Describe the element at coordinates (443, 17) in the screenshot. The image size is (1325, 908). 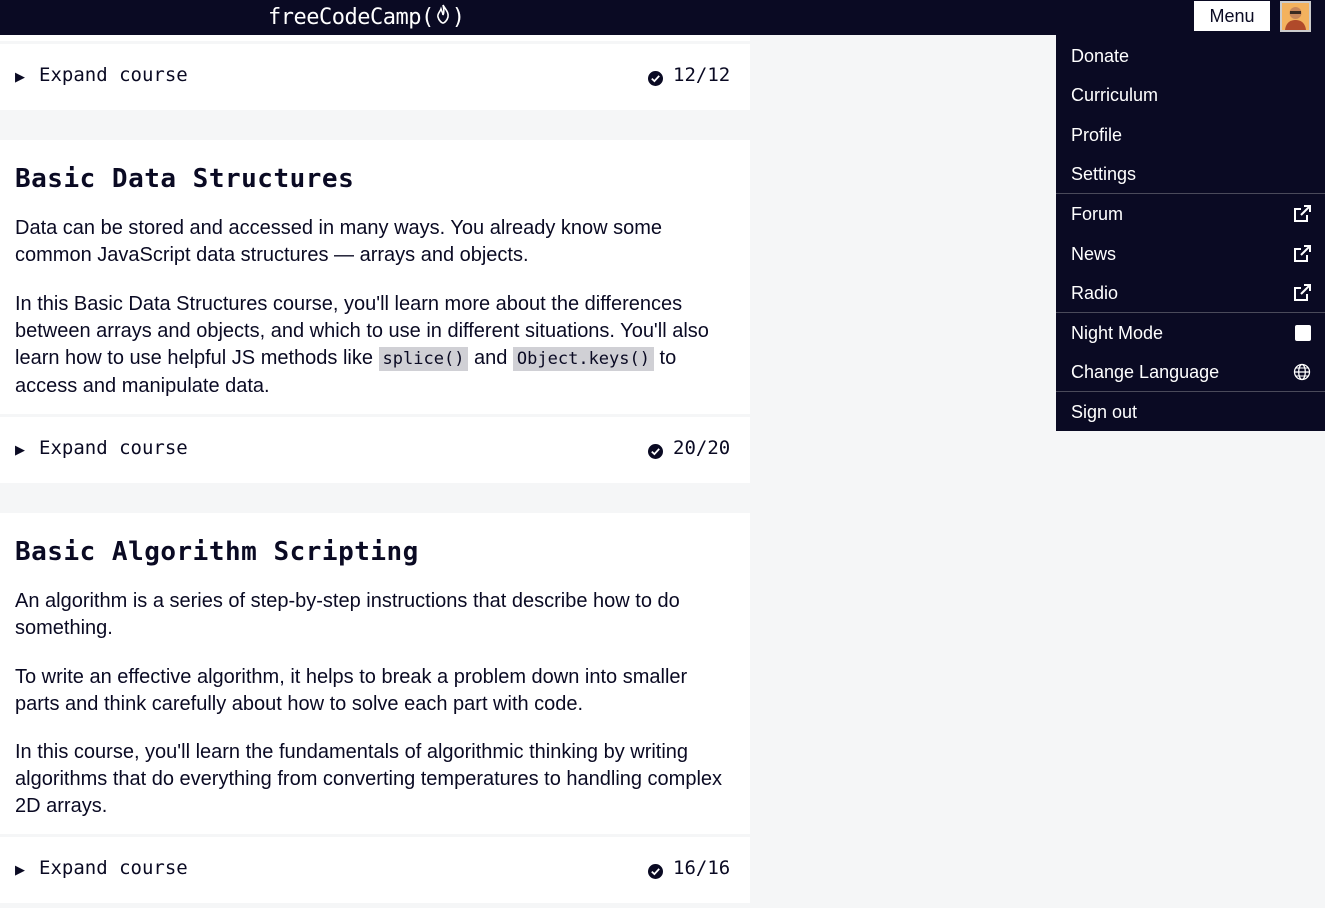
I see `flame-icon` at that location.